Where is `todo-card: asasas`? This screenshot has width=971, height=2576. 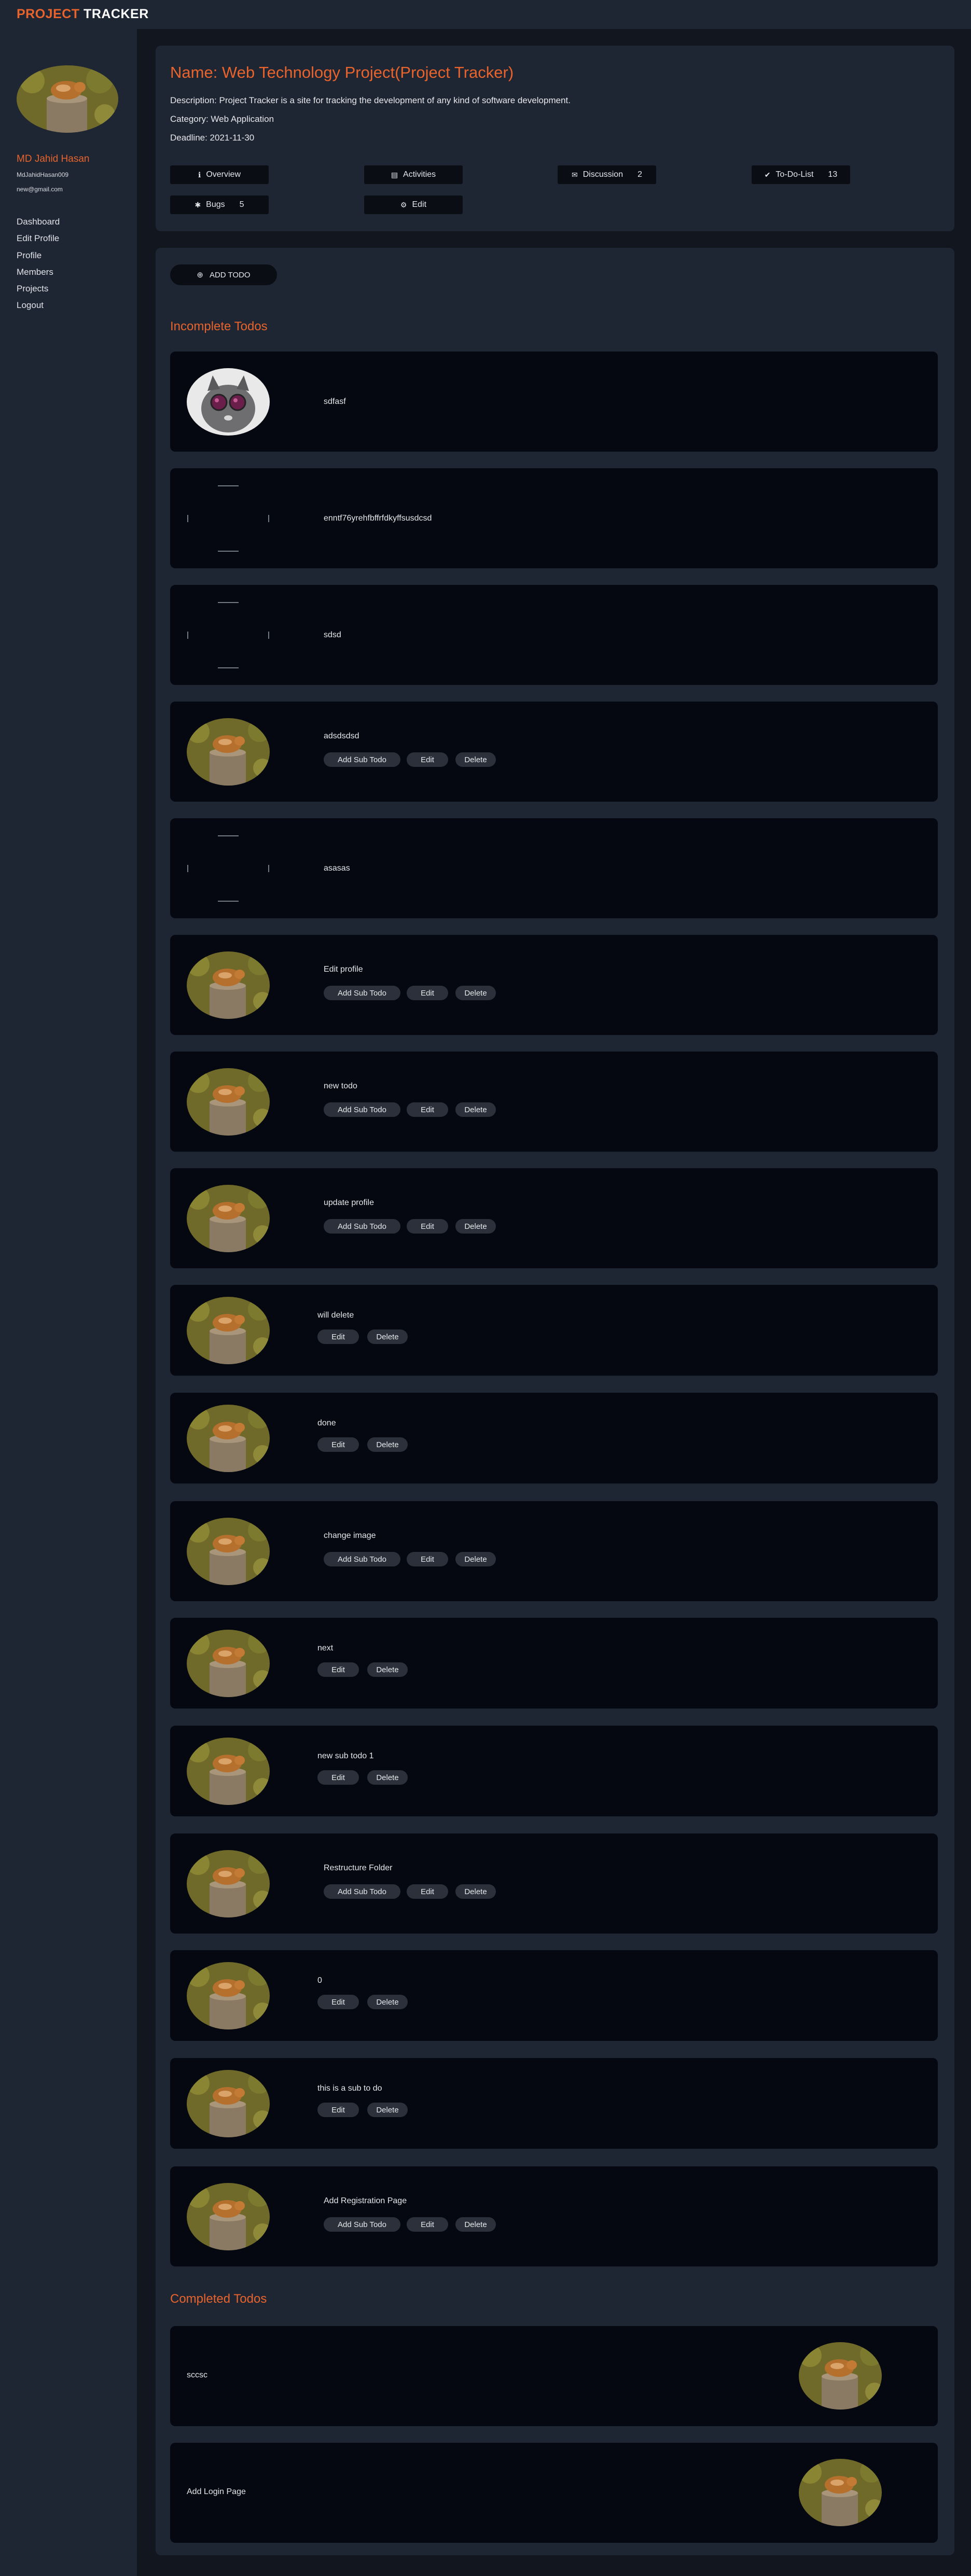 todo-card: asasas is located at coordinates (554, 868).